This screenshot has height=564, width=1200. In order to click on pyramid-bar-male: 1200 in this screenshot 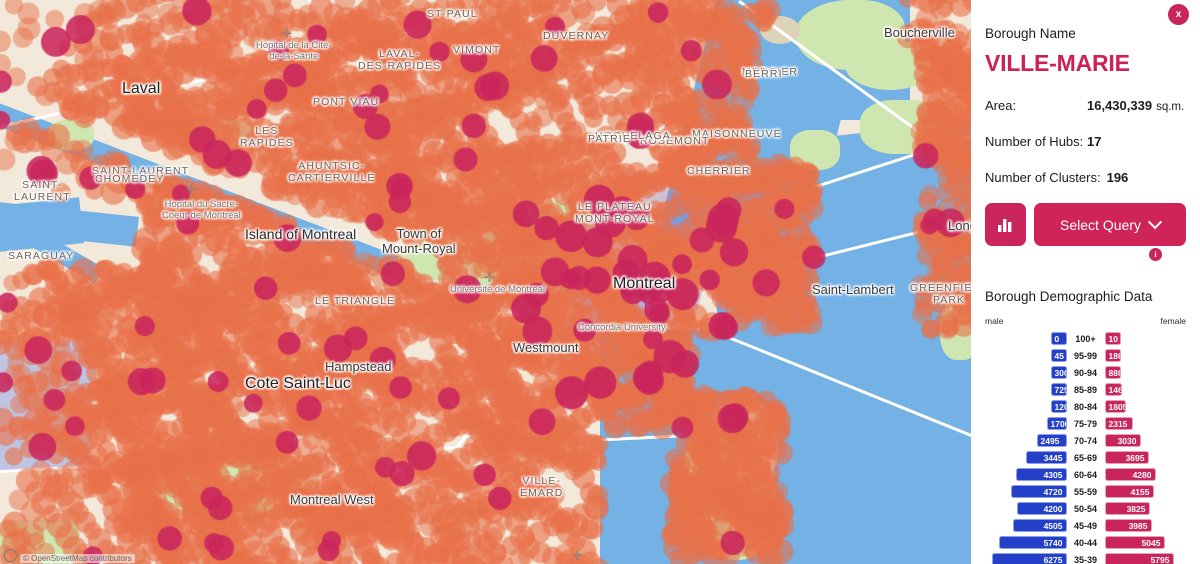, I will do `click(1058, 406)`.